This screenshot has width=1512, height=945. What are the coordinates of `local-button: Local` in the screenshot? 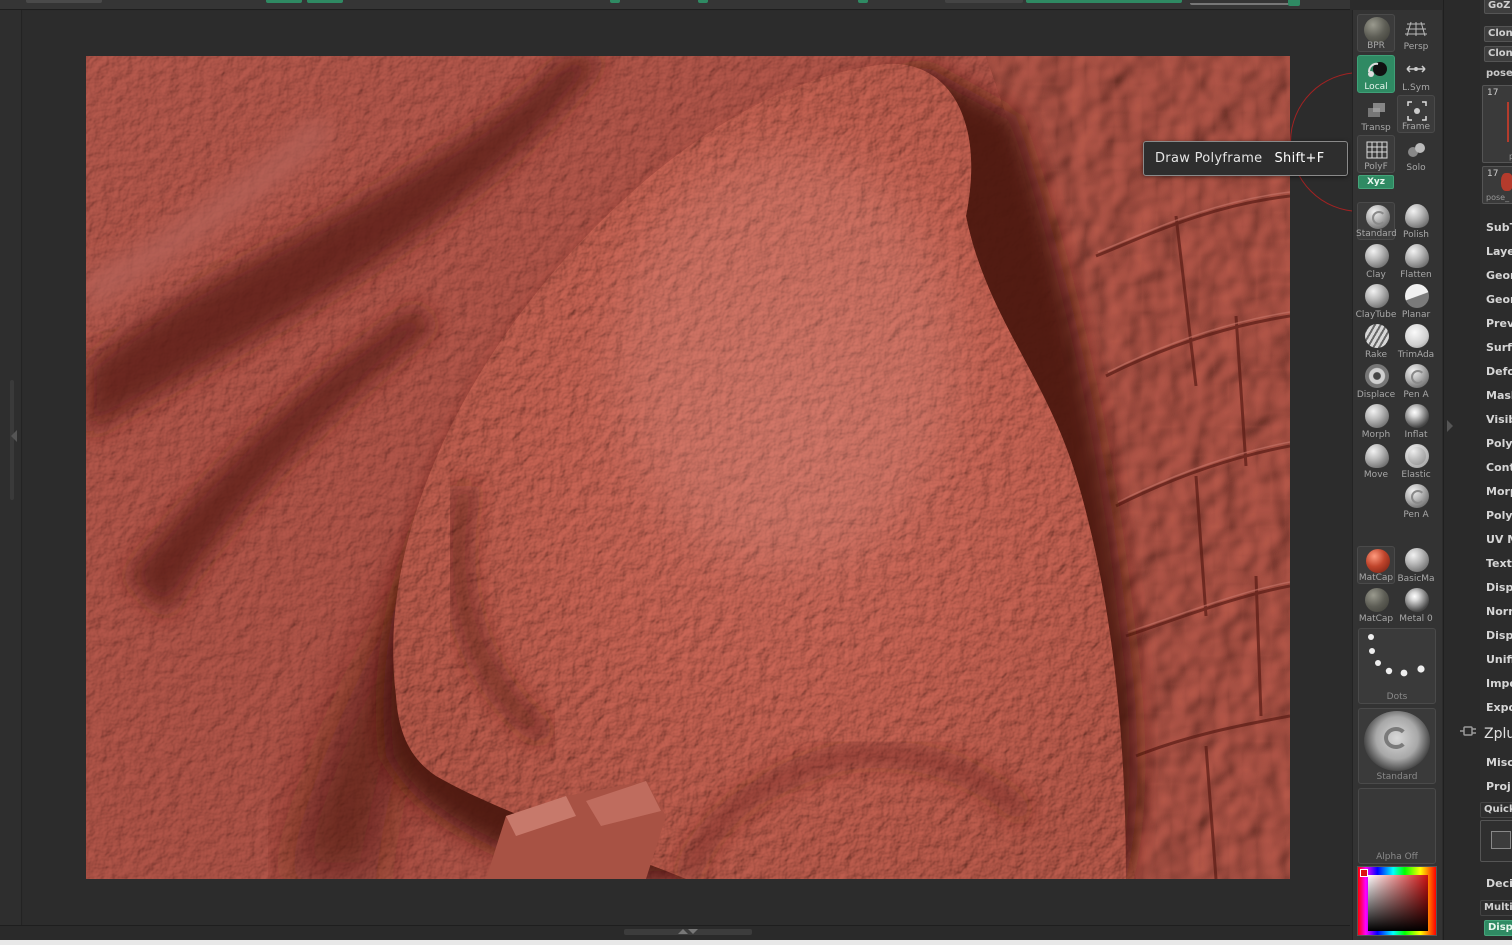 It's located at (1376, 74).